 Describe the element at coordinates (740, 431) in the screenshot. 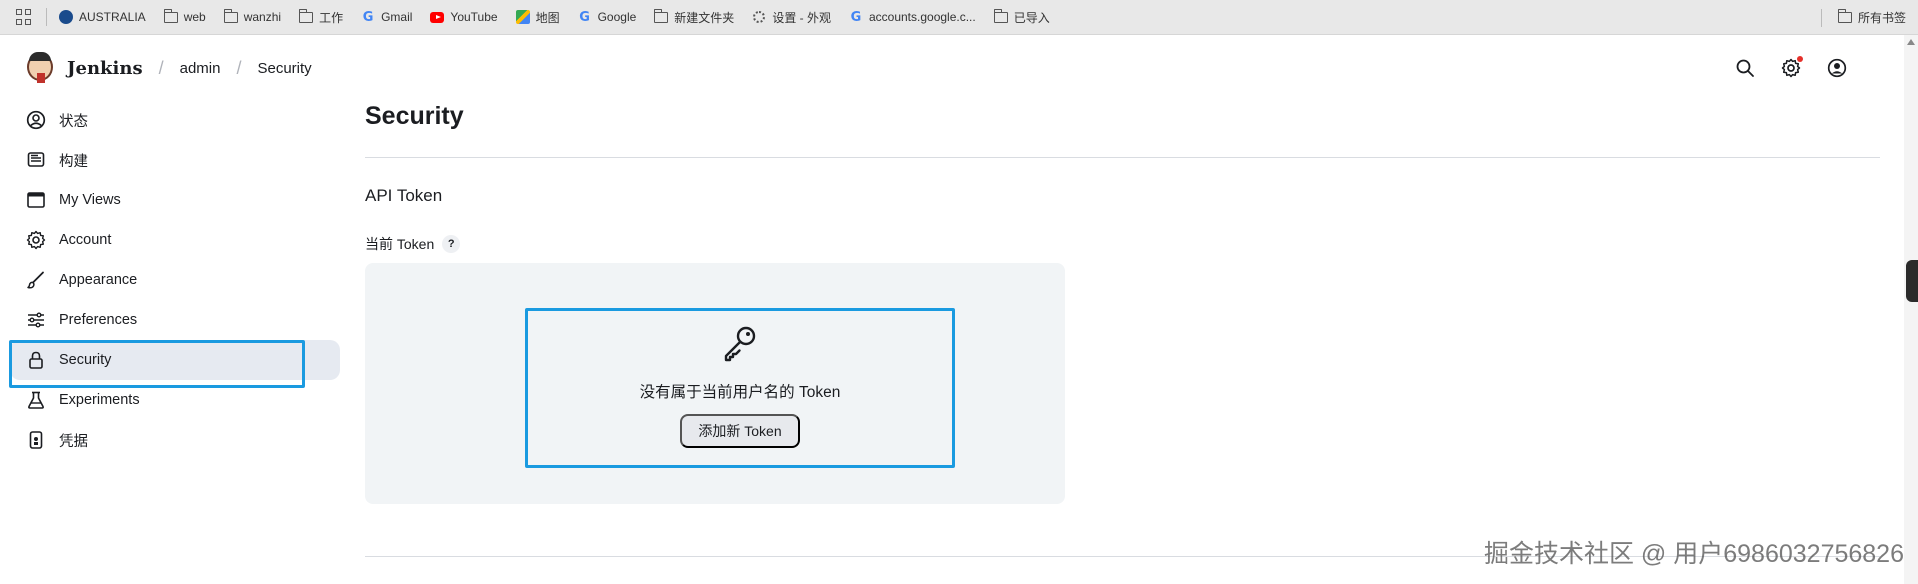

I see `add-new-token-button: 添加新 Token` at that location.